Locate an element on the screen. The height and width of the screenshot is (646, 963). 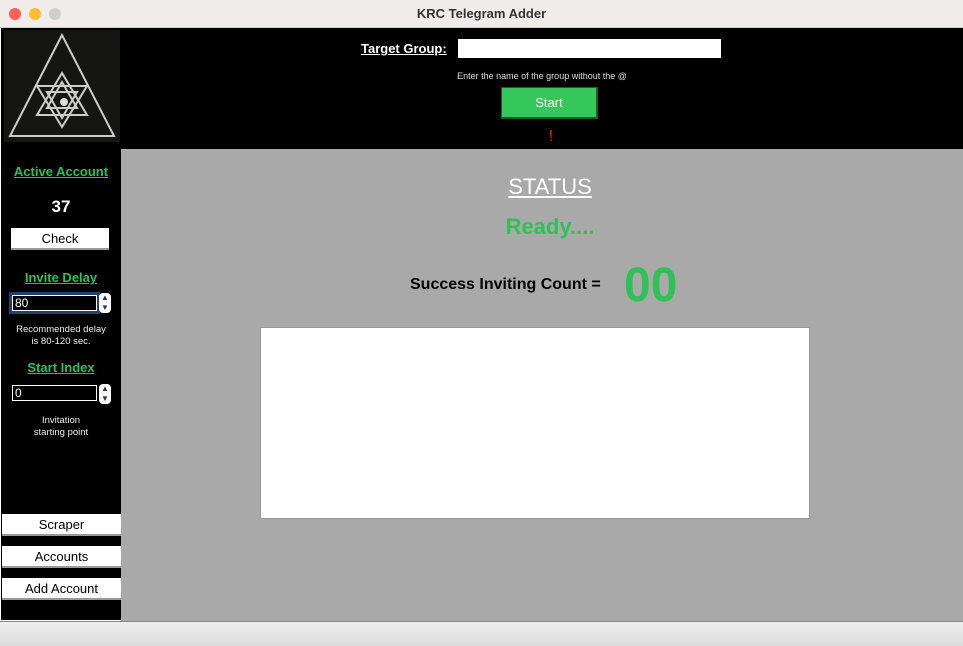
start-index-stepper: ▲ ▼ is located at coordinates (105, 394).